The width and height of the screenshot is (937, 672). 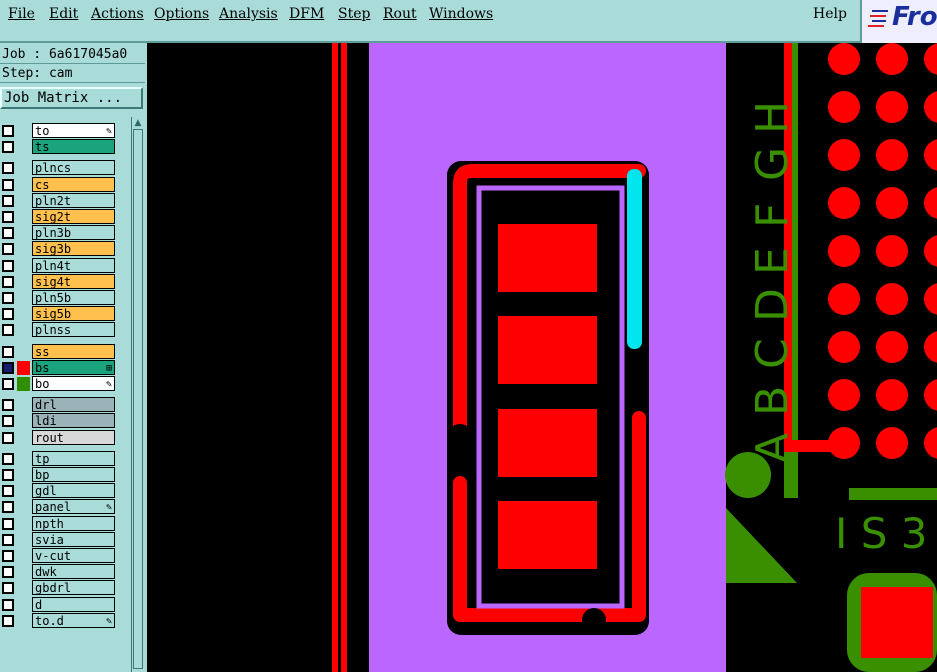 What do you see at coordinates (772, 261) in the screenshot?
I see `silk-letter: E` at bounding box center [772, 261].